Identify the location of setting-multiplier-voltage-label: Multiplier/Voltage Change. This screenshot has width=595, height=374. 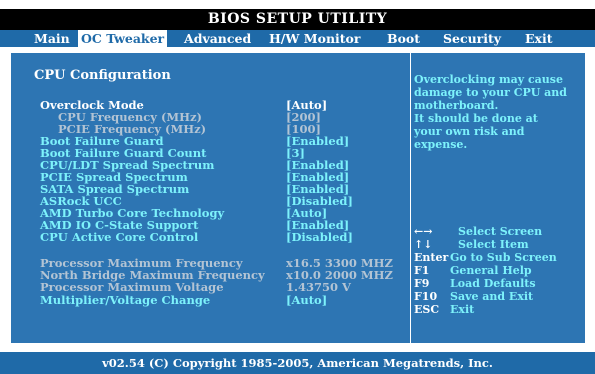
(125, 300).